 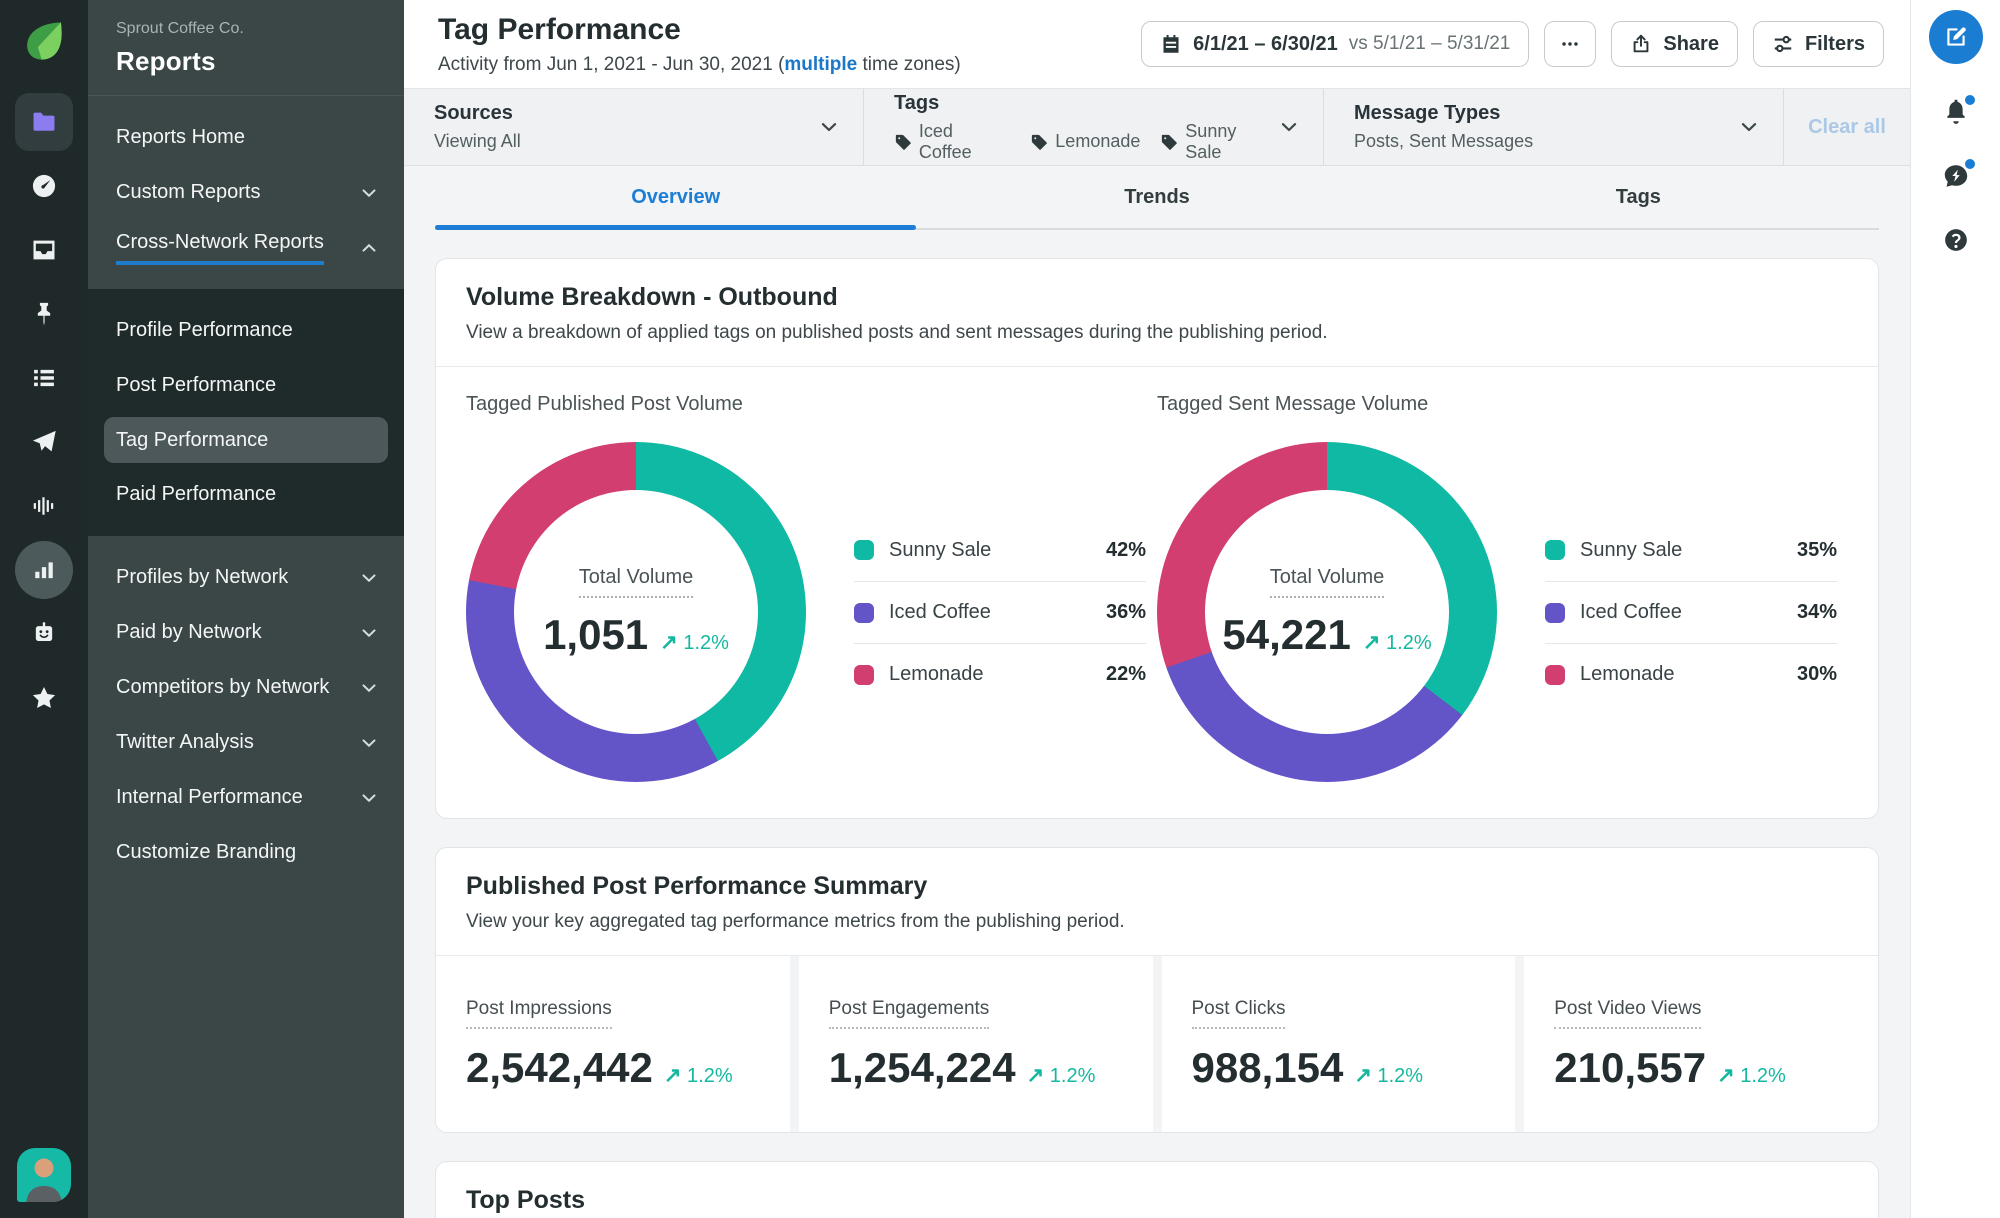 What do you see at coordinates (477, 127) in the screenshot?
I see `sources-filter-text: Sources Viewing All` at bounding box center [477, 127].